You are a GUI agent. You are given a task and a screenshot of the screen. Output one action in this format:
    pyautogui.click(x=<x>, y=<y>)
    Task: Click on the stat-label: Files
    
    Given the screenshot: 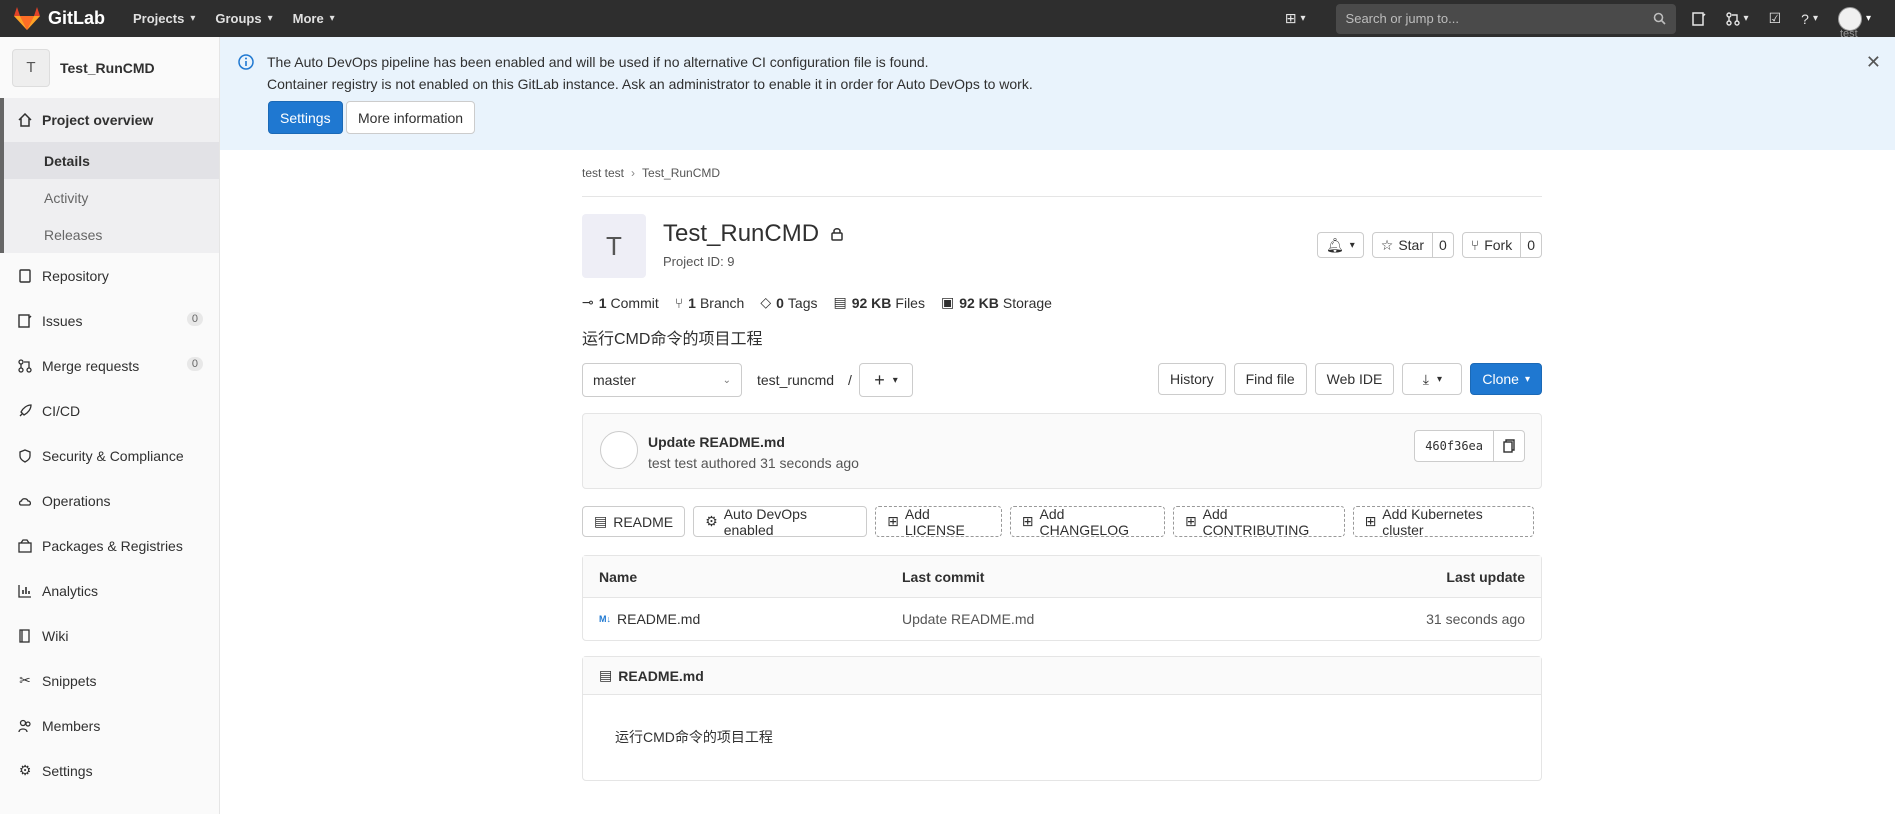 What is the action you would take?
    pyautogui.click(x=910, y=302)
    